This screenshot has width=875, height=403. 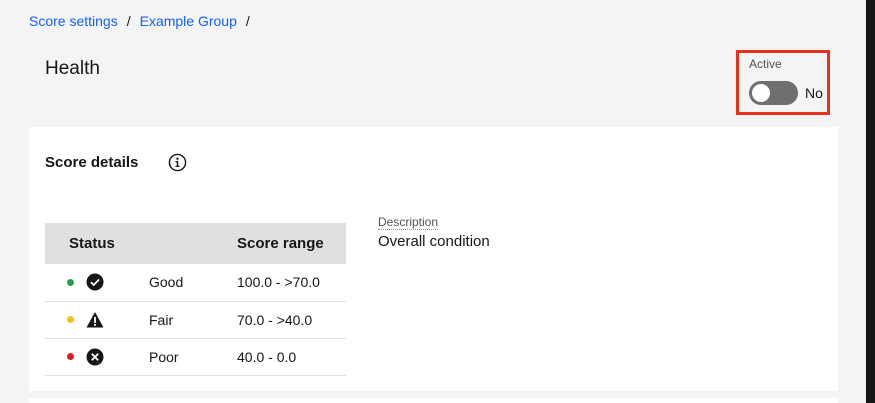 What do you see at coordinates (92, 162) in the screenshot?
I see `score-details-title: Score details` at bounding box center [92, 162].